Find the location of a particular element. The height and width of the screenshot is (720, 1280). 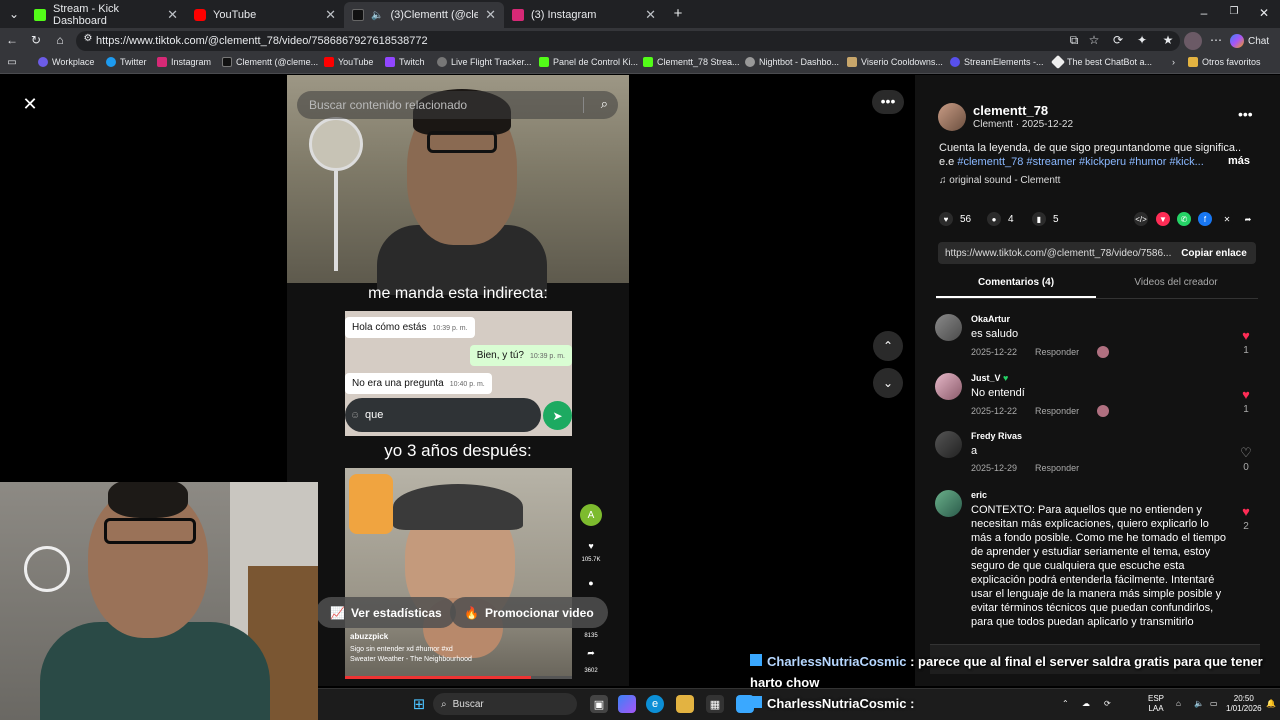

close-icon: ✕ is located at coordinates (30, 104).